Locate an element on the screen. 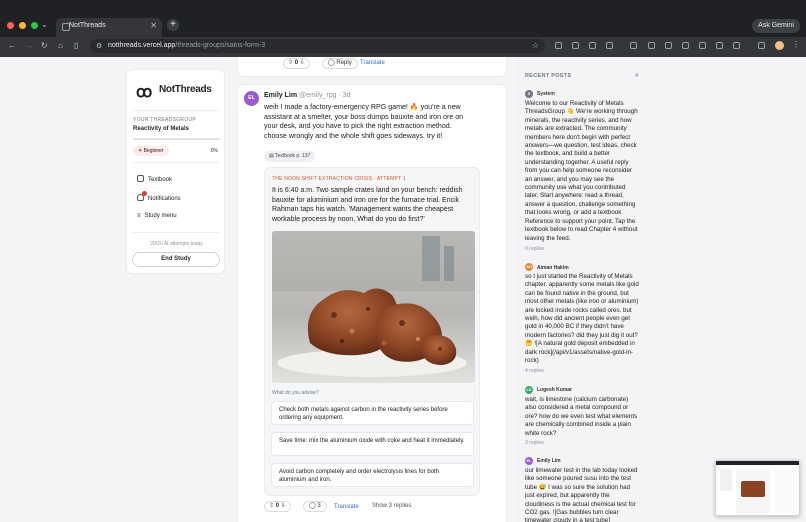 The height and width of the screenshot is (522, 806). recent-replies: 0 replies is located at coordinates (534, 249).